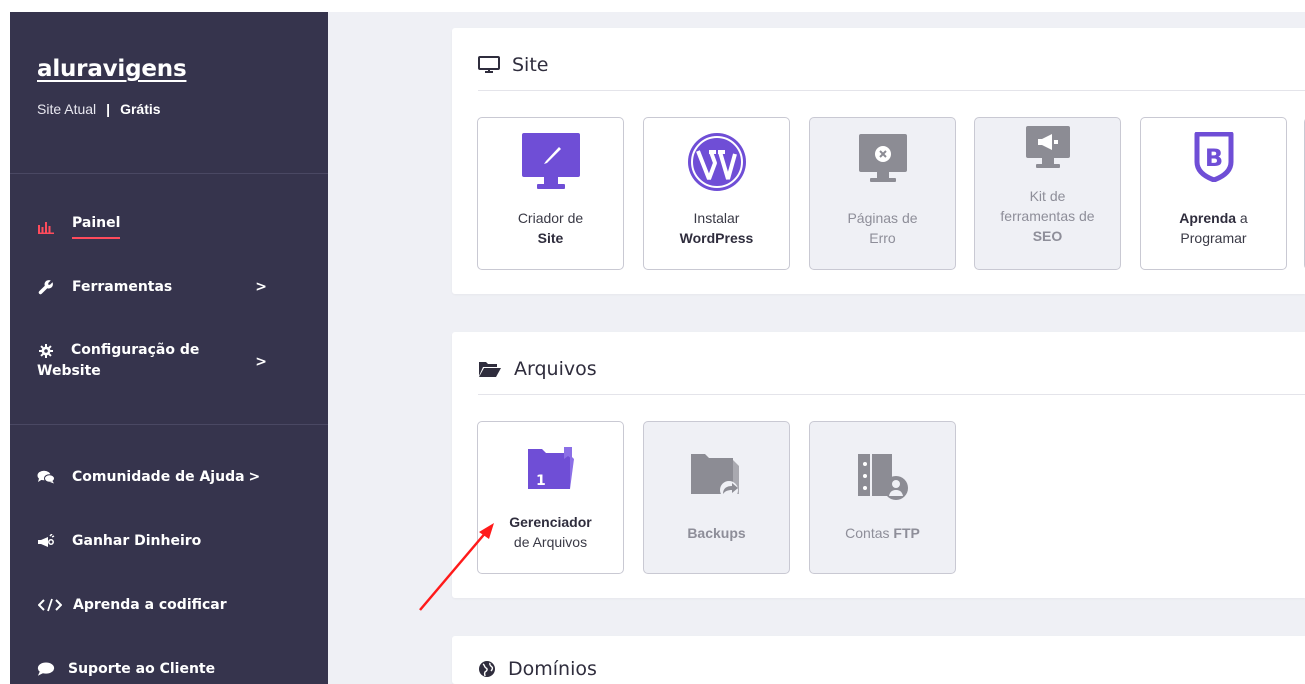 This screenshot has height=684, width=1305. Describe the element at coordinates (550, 497) in the screenshot. I see `tile-gerenciador-de-arquivos: 1 Gerenciador de Arquivos` at that location.